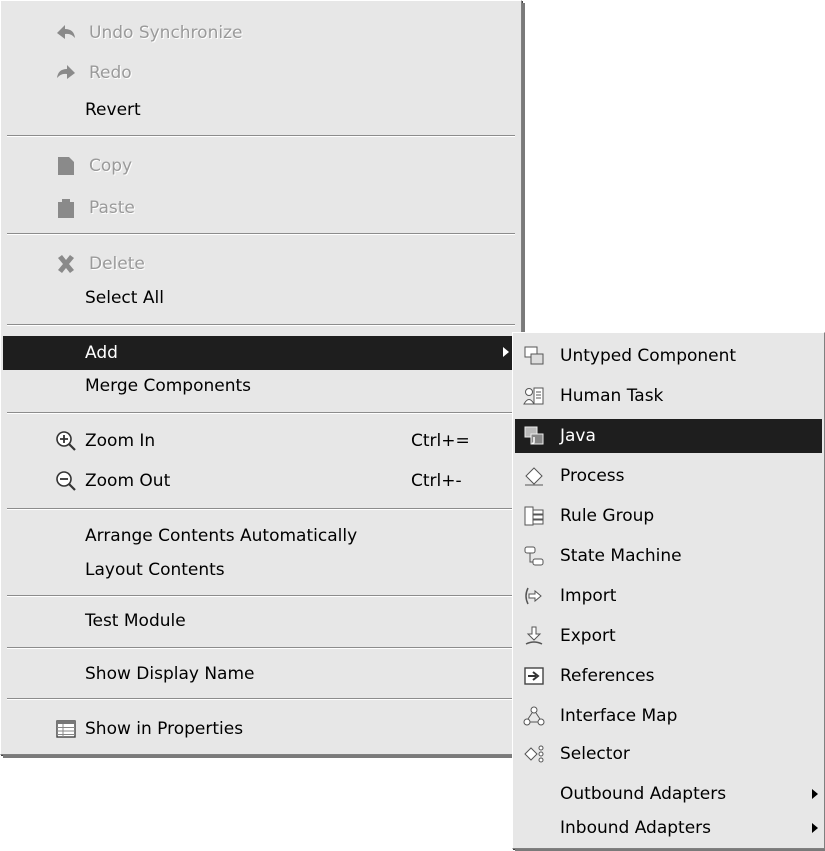 The image size is (825, 851). What do you see at coordinates (261, 264) in the screenshot?
I see `menu-item-delete: Delete` at bounding box center [261, 264].